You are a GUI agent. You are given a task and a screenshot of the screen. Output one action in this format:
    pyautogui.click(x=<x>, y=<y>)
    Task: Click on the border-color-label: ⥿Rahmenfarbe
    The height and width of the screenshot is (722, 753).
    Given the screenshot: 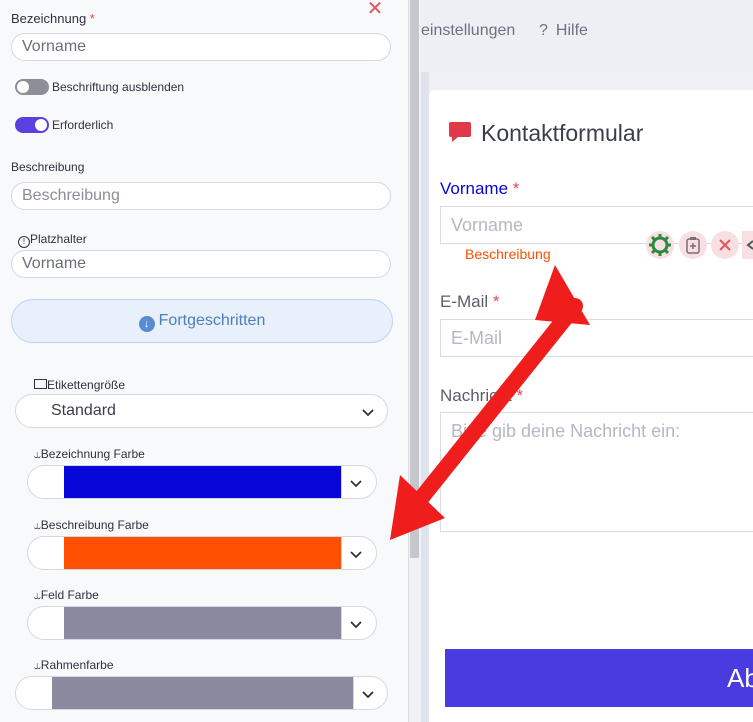 What is the action you would take?
    pyautogui.click(x=74, y=665)
    